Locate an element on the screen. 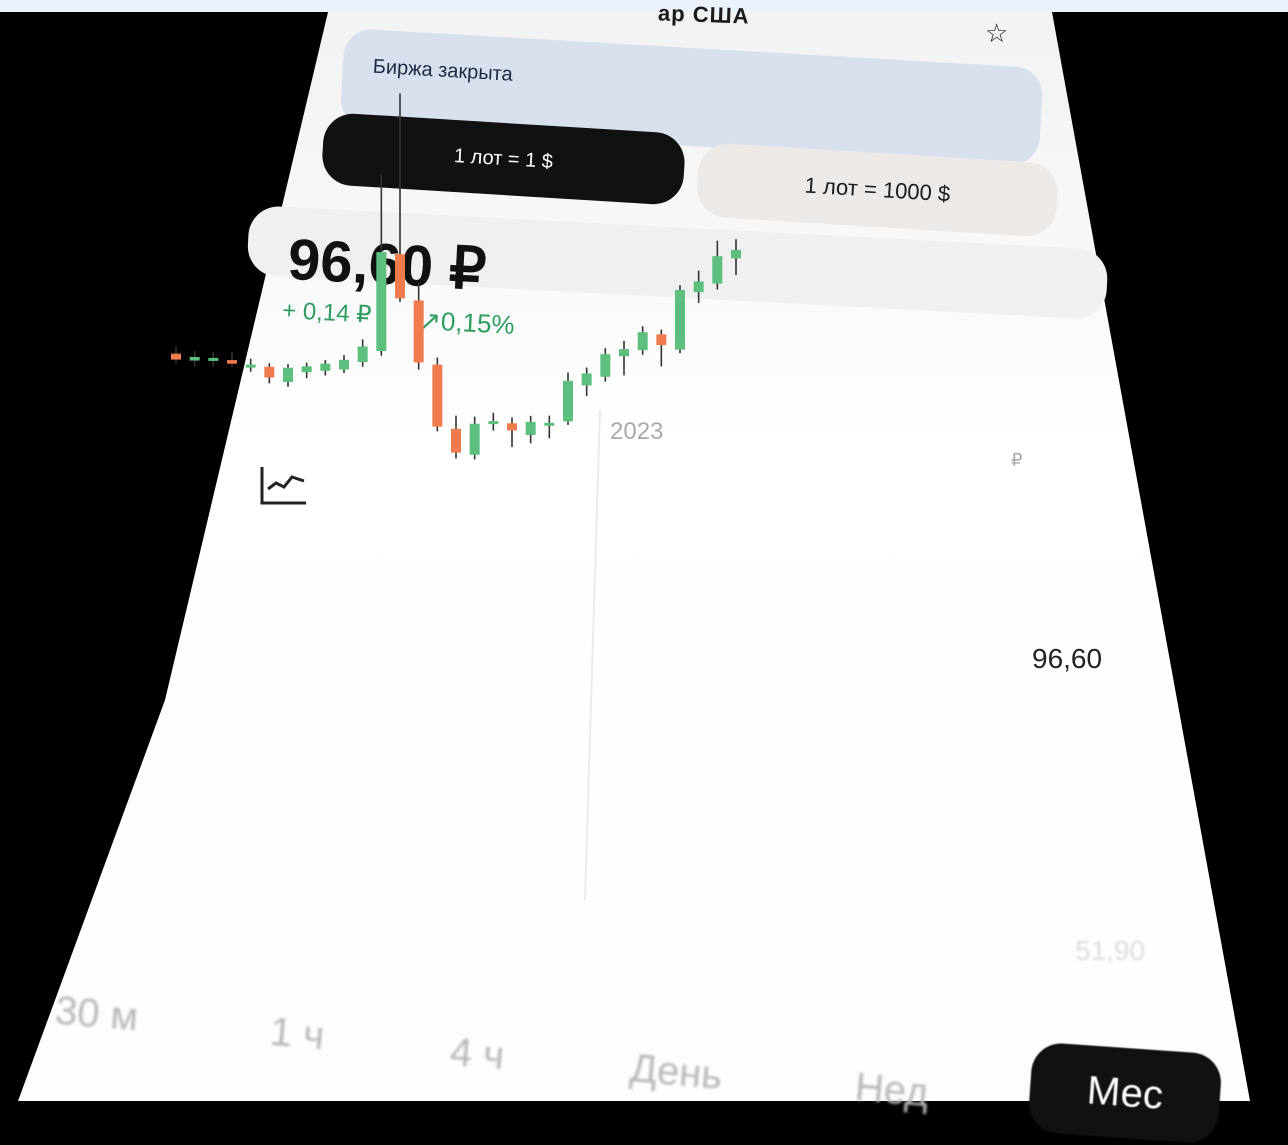 This screenshot has width=1288, height=1145. timeframe-4h: 4 ч is located at coordinates (477, 1055).